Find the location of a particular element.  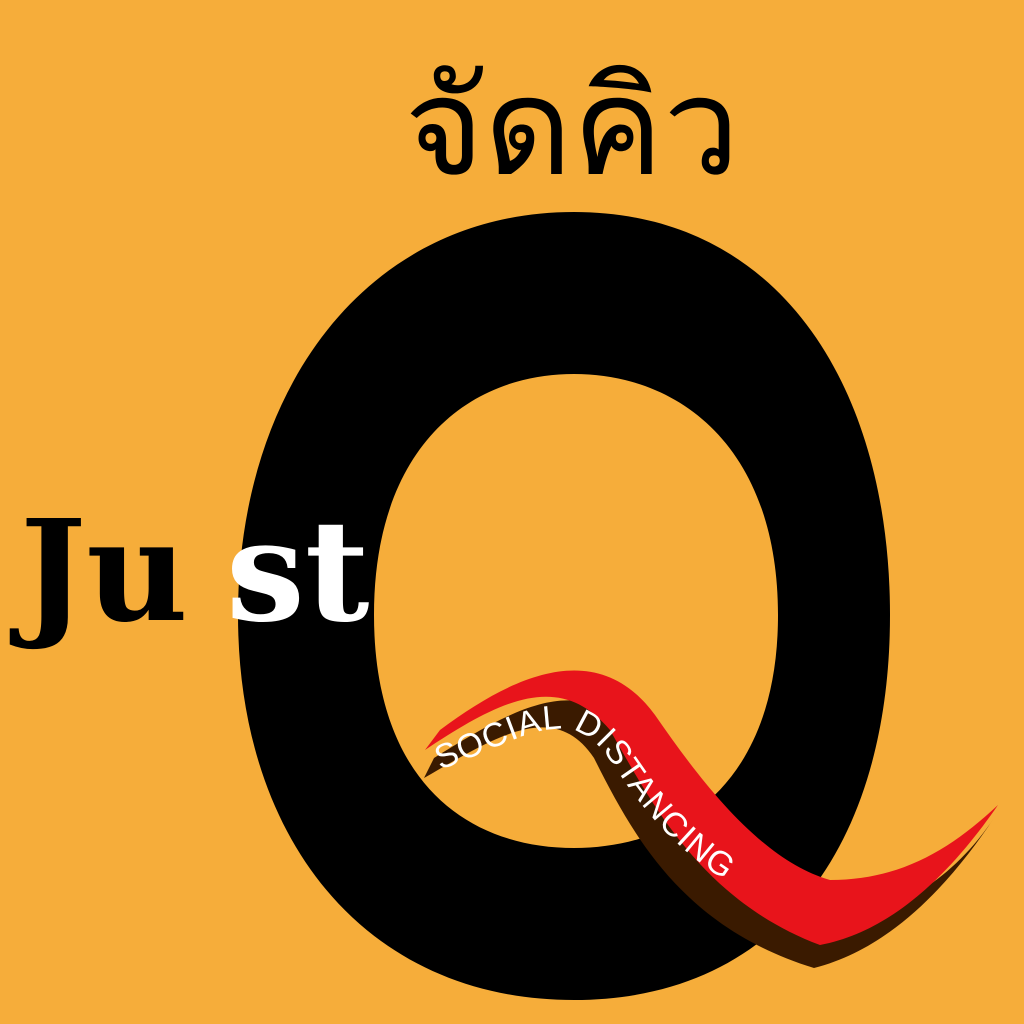

word-just-light: st is located at coordinates (298, 572).